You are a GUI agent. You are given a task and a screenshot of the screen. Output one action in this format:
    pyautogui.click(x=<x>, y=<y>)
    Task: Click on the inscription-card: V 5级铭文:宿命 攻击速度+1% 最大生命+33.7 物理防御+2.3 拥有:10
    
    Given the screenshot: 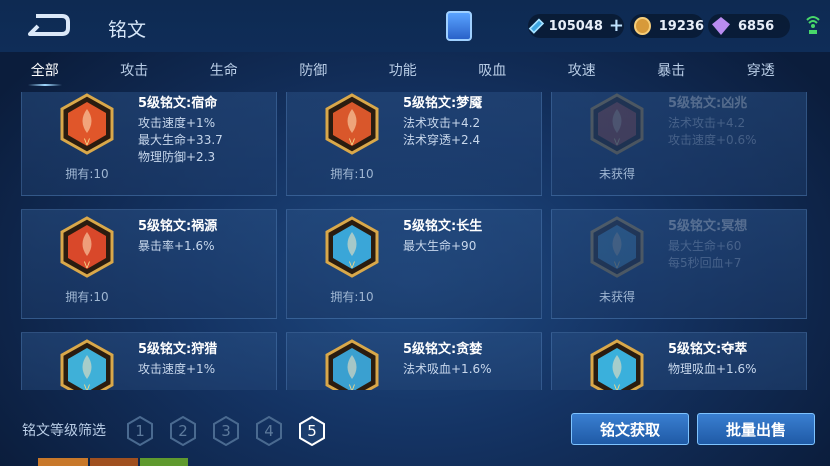 What is the action you would take?
    pyautogui.click(x=149, y=144)
    